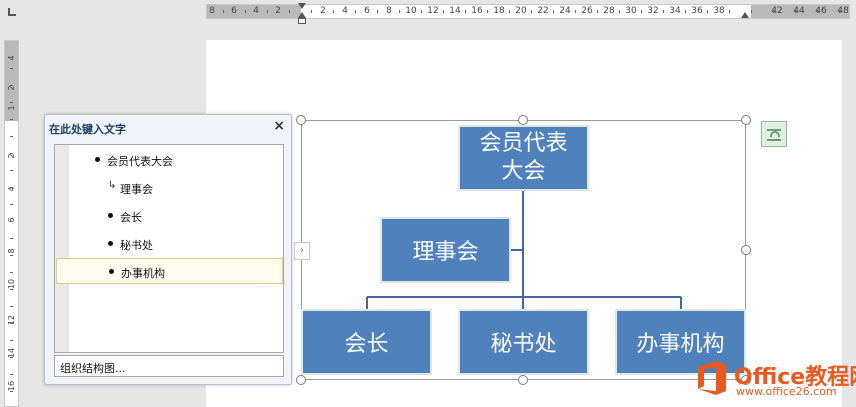 This screenshot has height=407, width=856. I want to click on ruler-number: 1, so click(11, 108).